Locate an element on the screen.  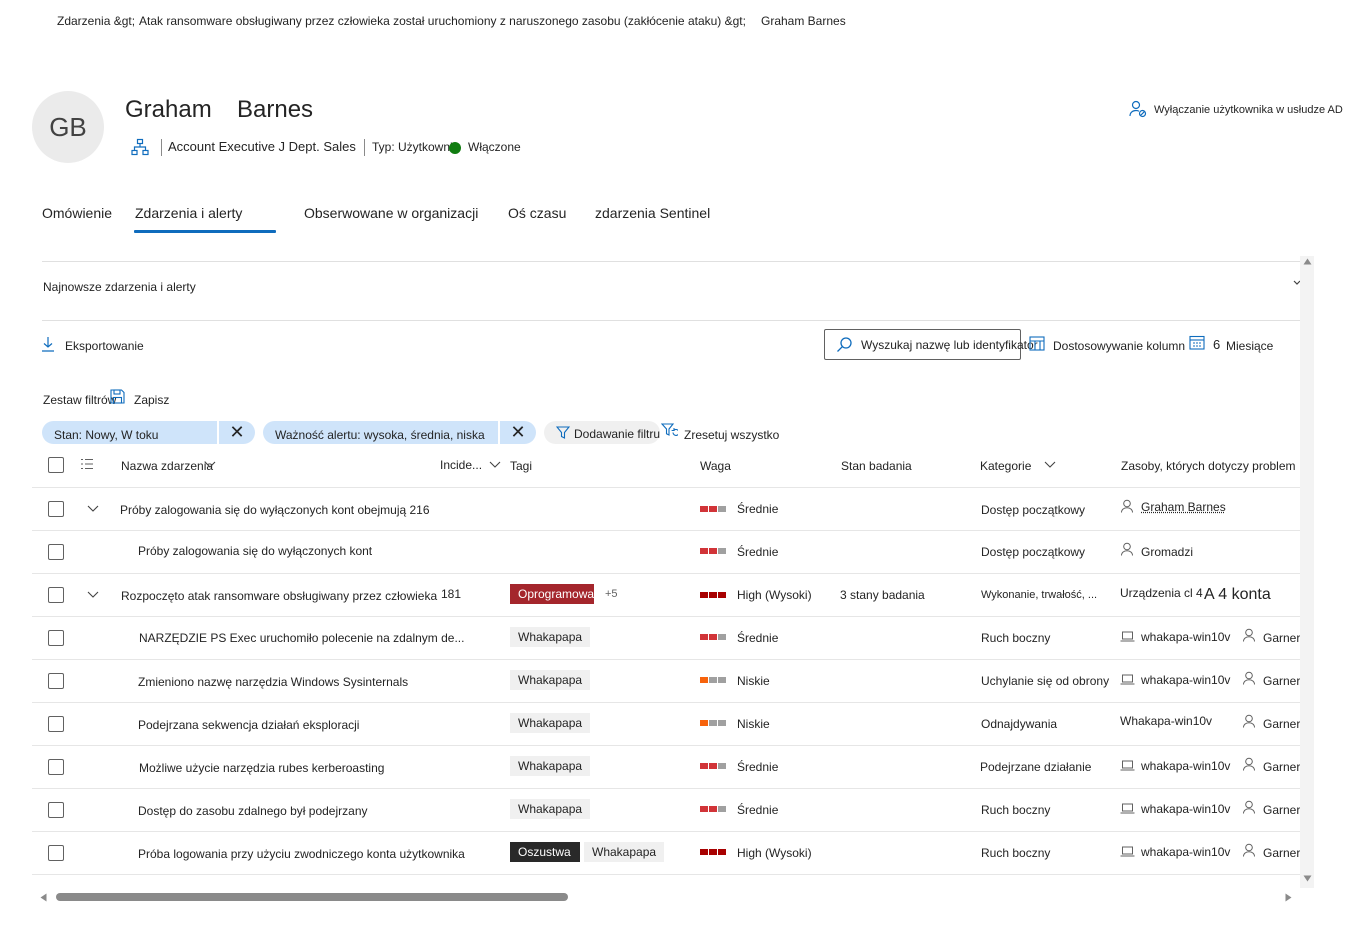
scroll-right-arrow-icon is located at coordinates (1288, 897).